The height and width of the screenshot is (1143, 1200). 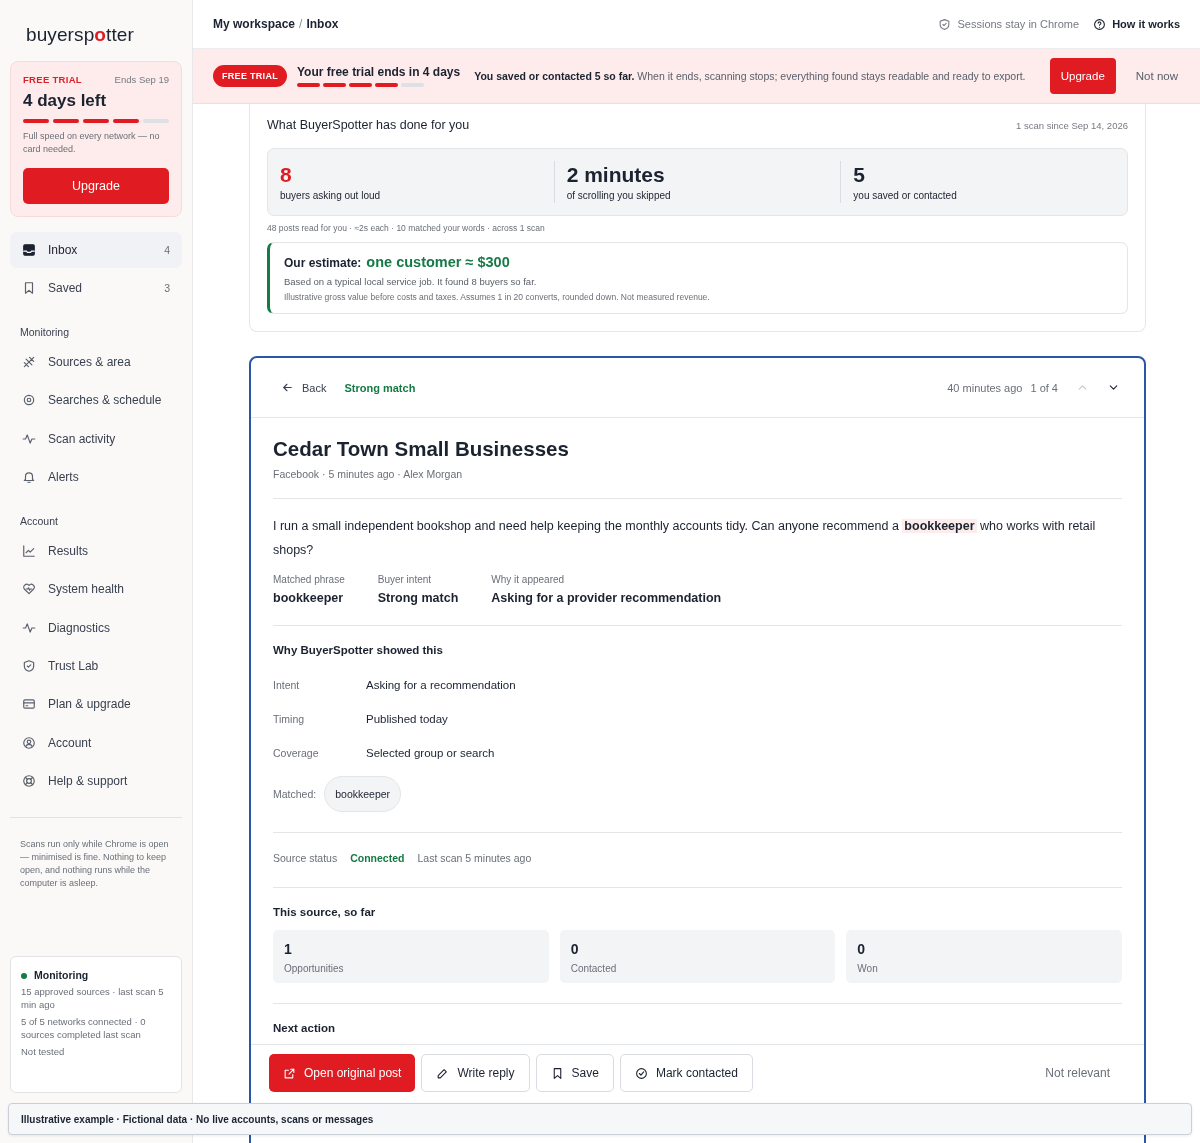 I want to click on stat-label: of scrolling you skipped, so click(x=619, y=195).